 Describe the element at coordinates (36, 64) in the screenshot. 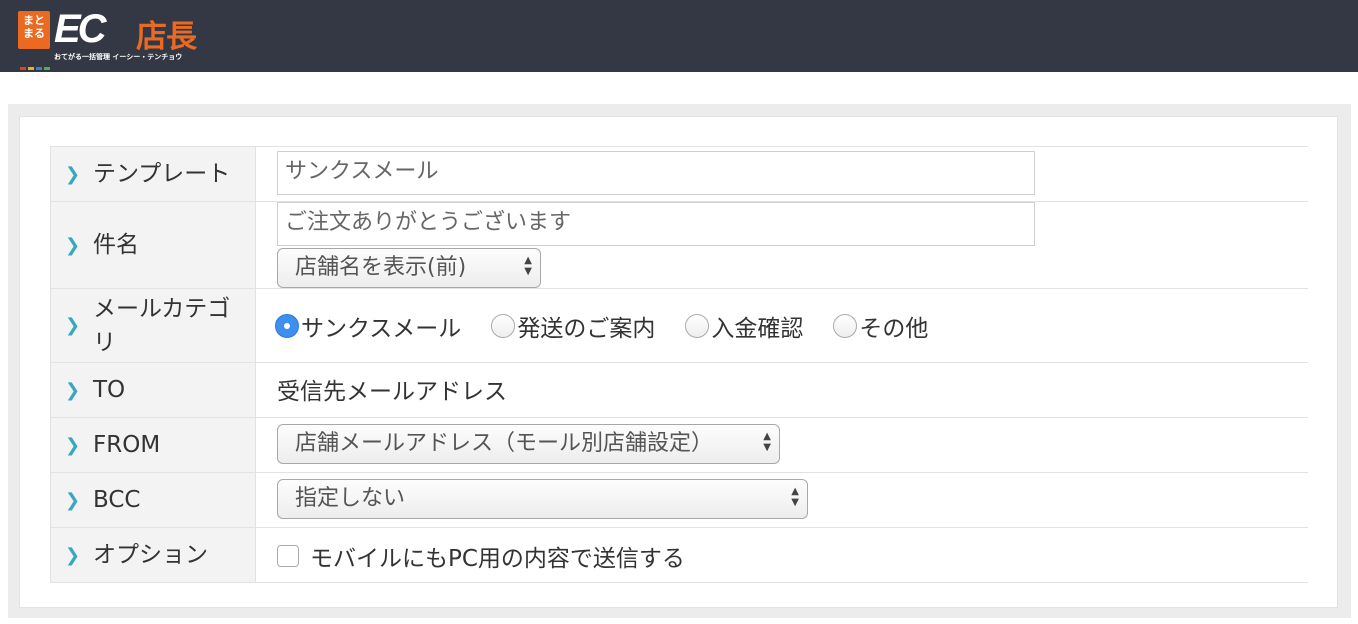

I see `logo-color-dots` at that location.